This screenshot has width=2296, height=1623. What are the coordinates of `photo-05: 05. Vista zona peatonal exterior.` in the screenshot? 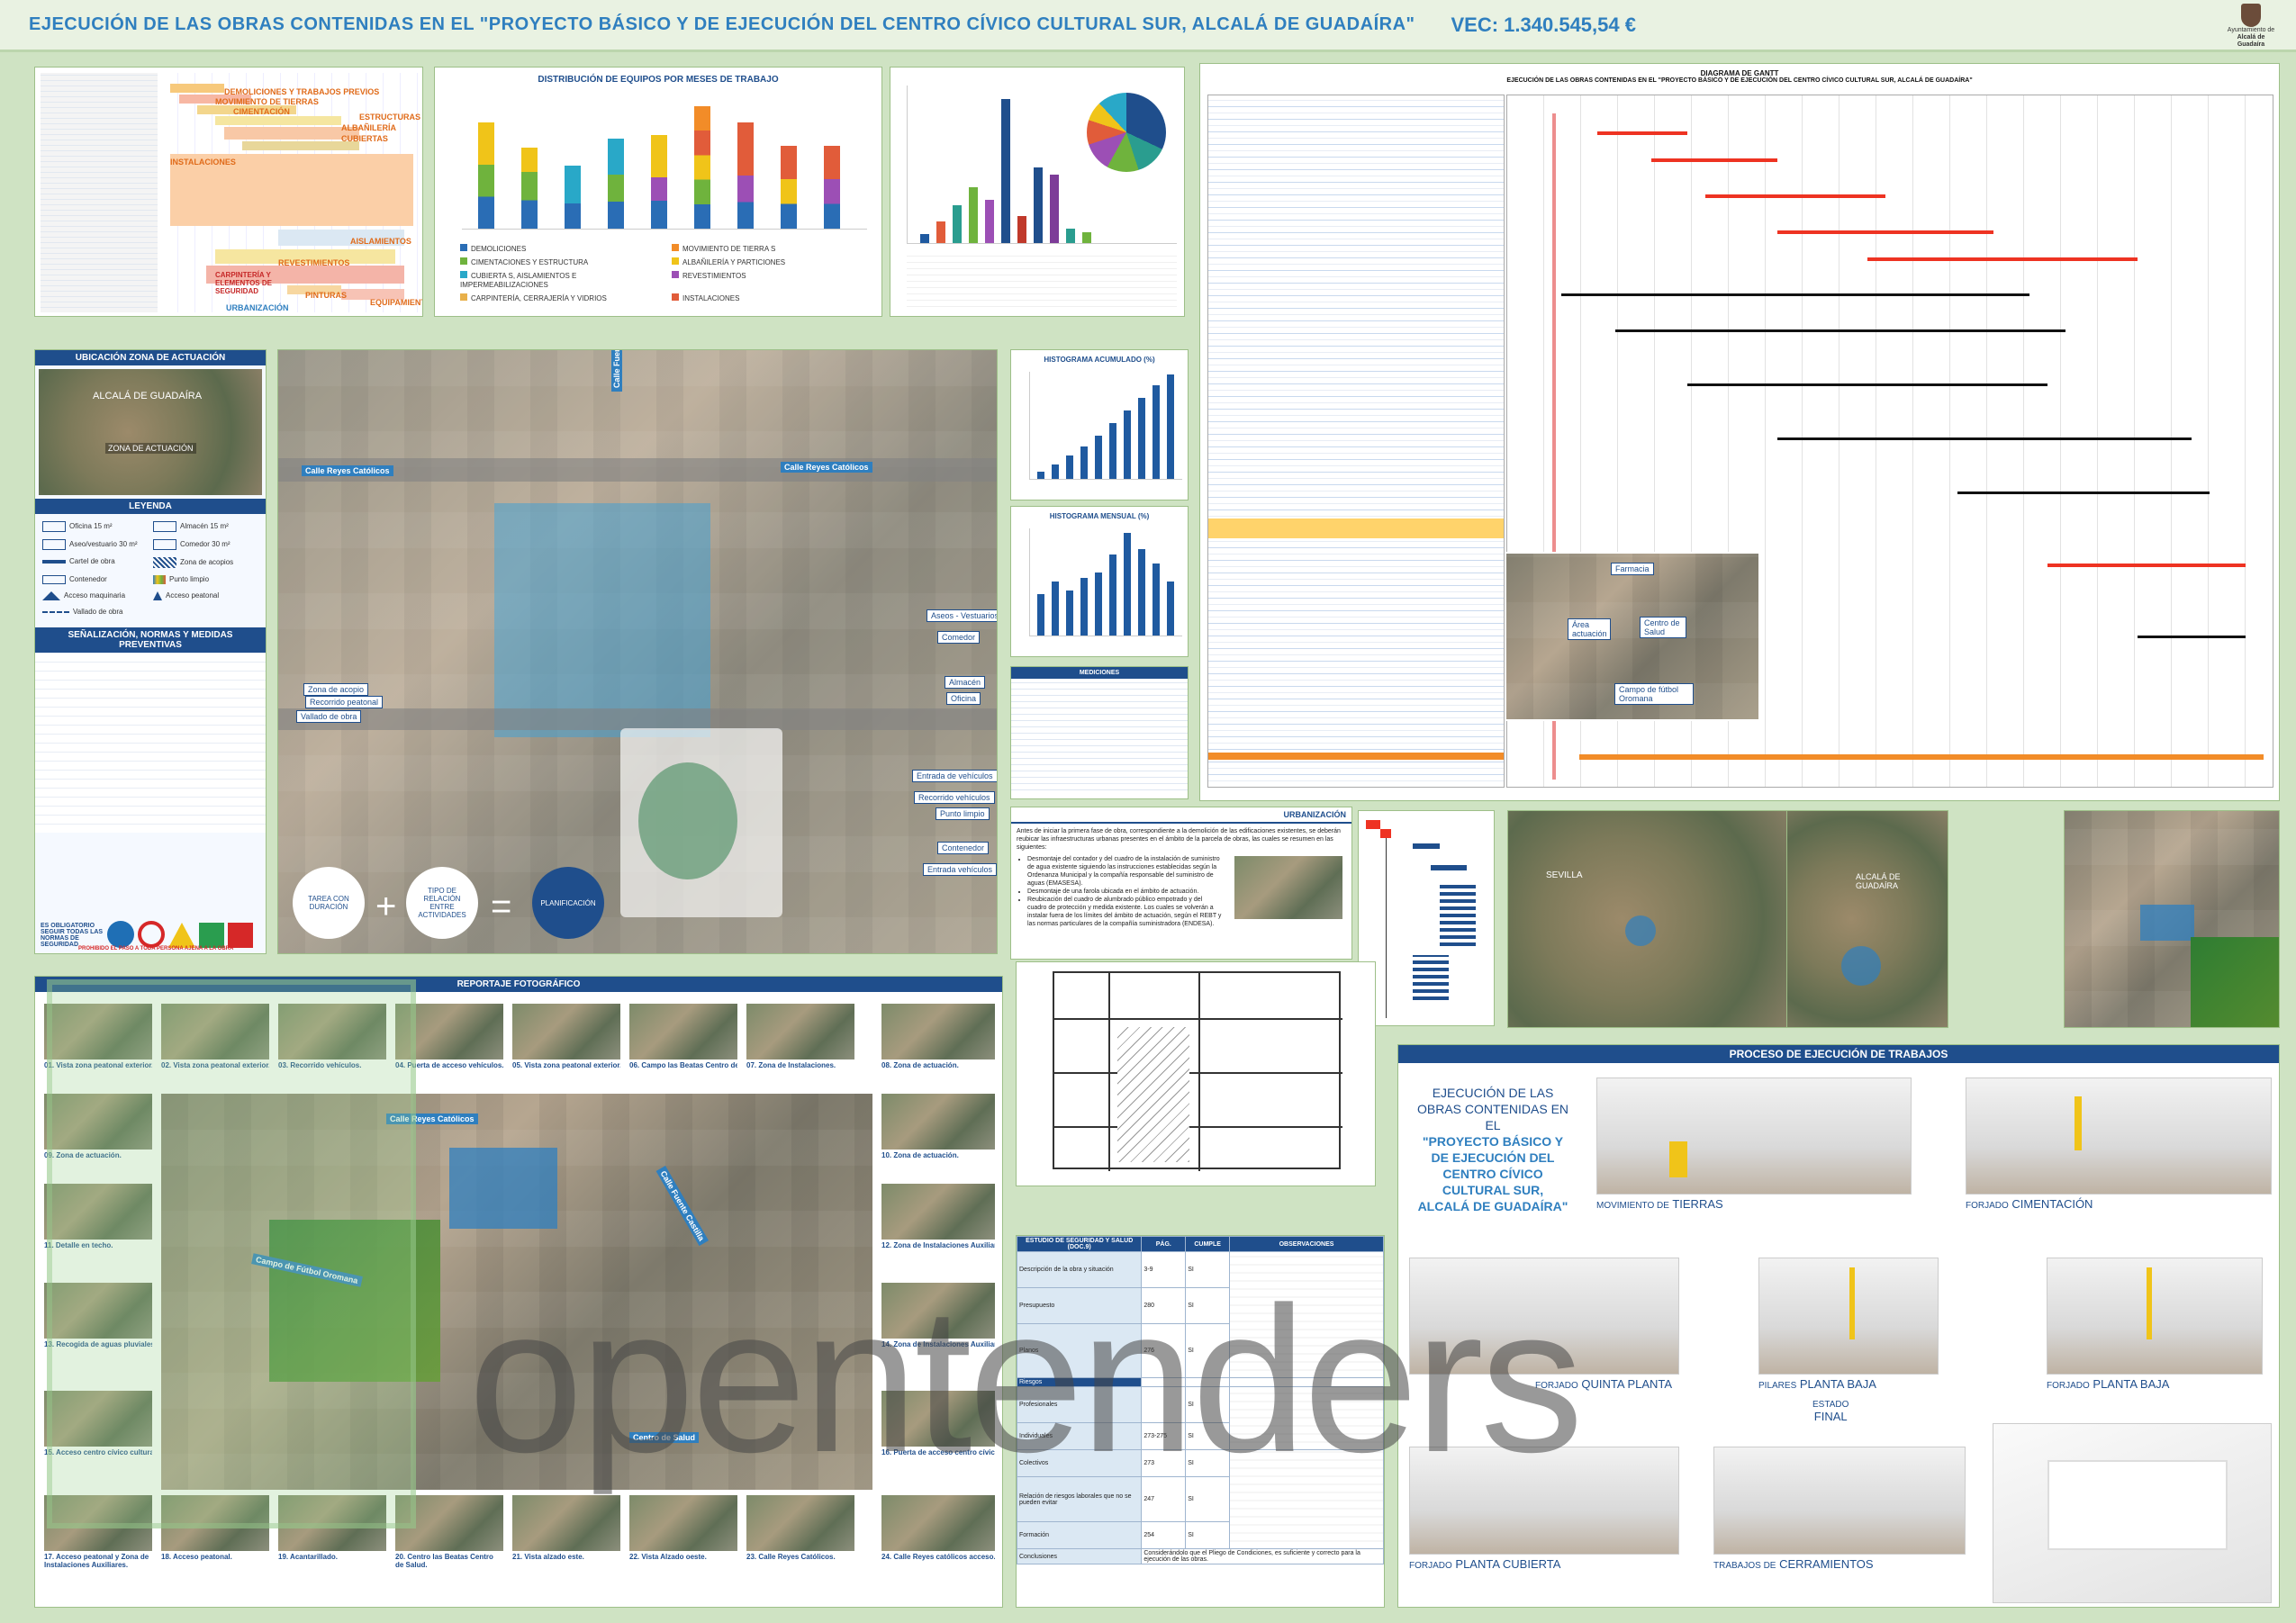 It's located at (566, 1037).